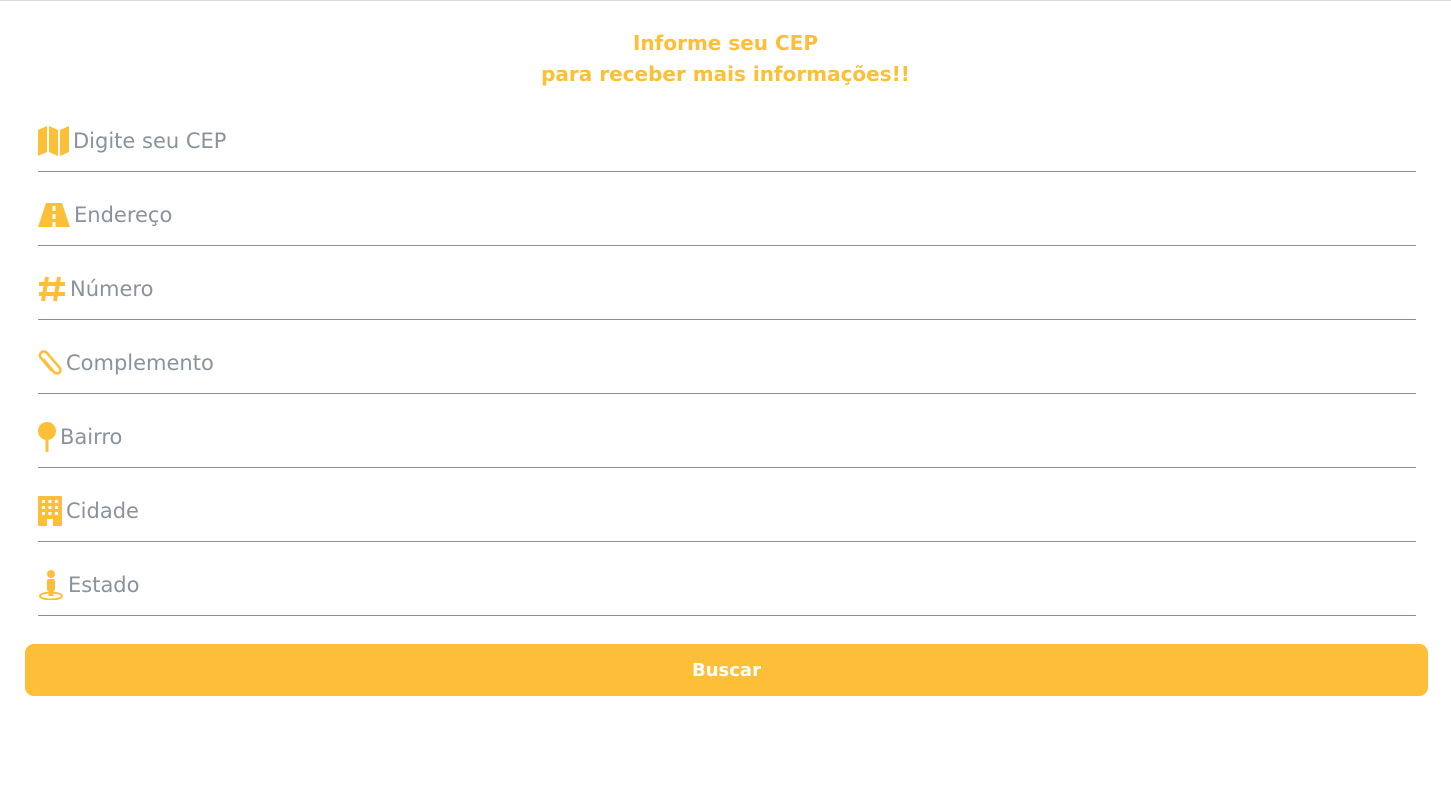 This screenshot has height=806, width=1451. Describe the element at coordinates (54, 215) in the screenshot. I see `road-icon` at that location.